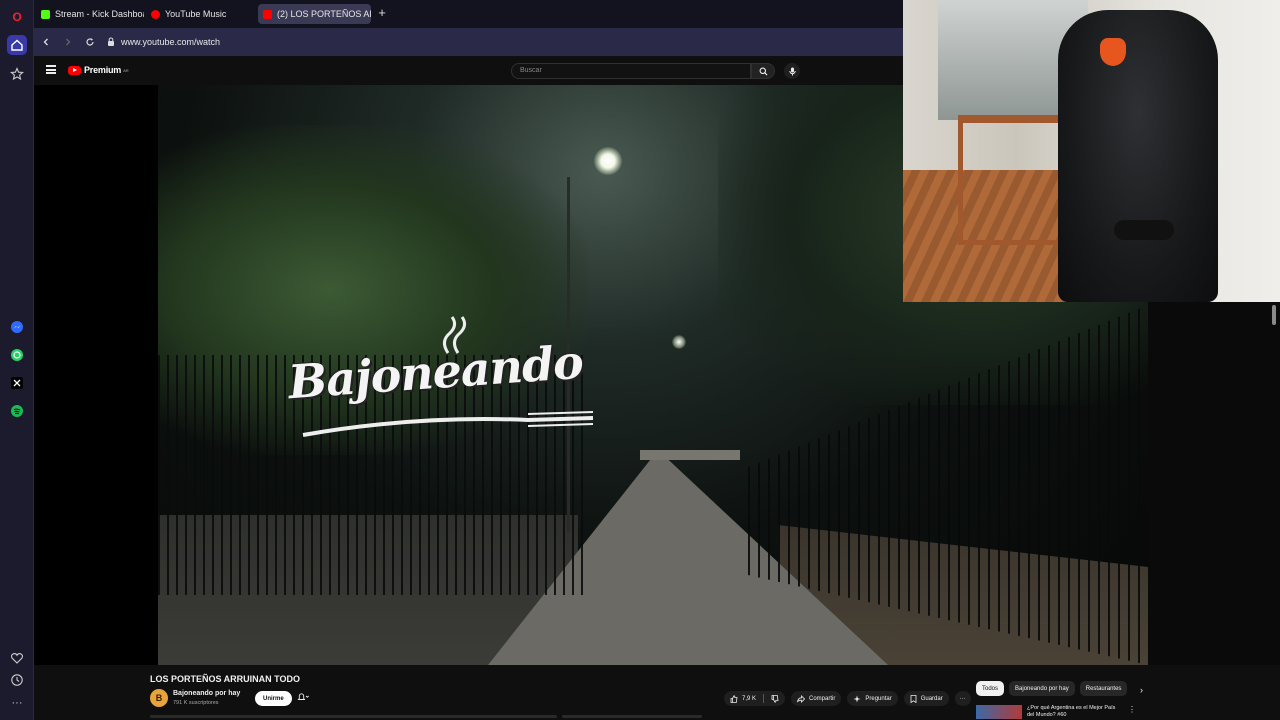 The height and width of the screenshot is (720, 1280). I want to click on fork-icon, so click(448, 424).